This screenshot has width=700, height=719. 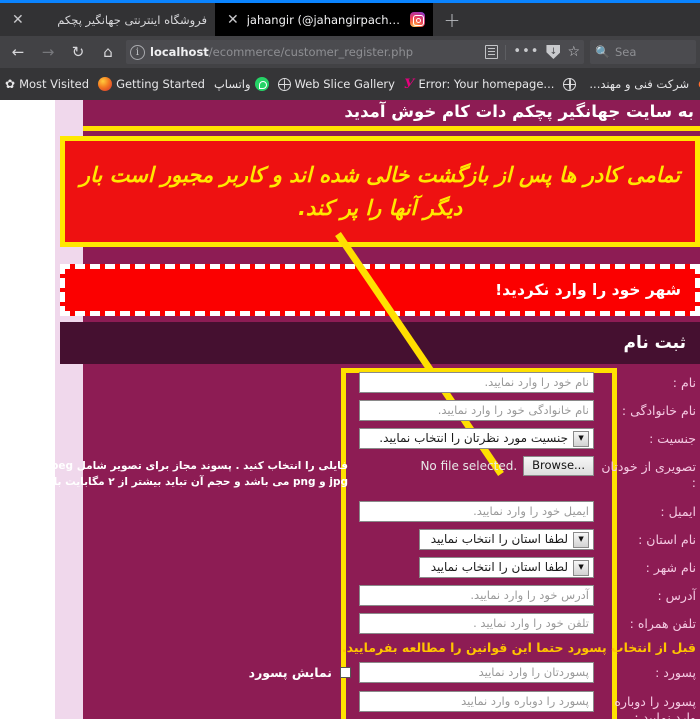 I want to click on field-label: نام خانوادگی :, so click(x=658, y=410).